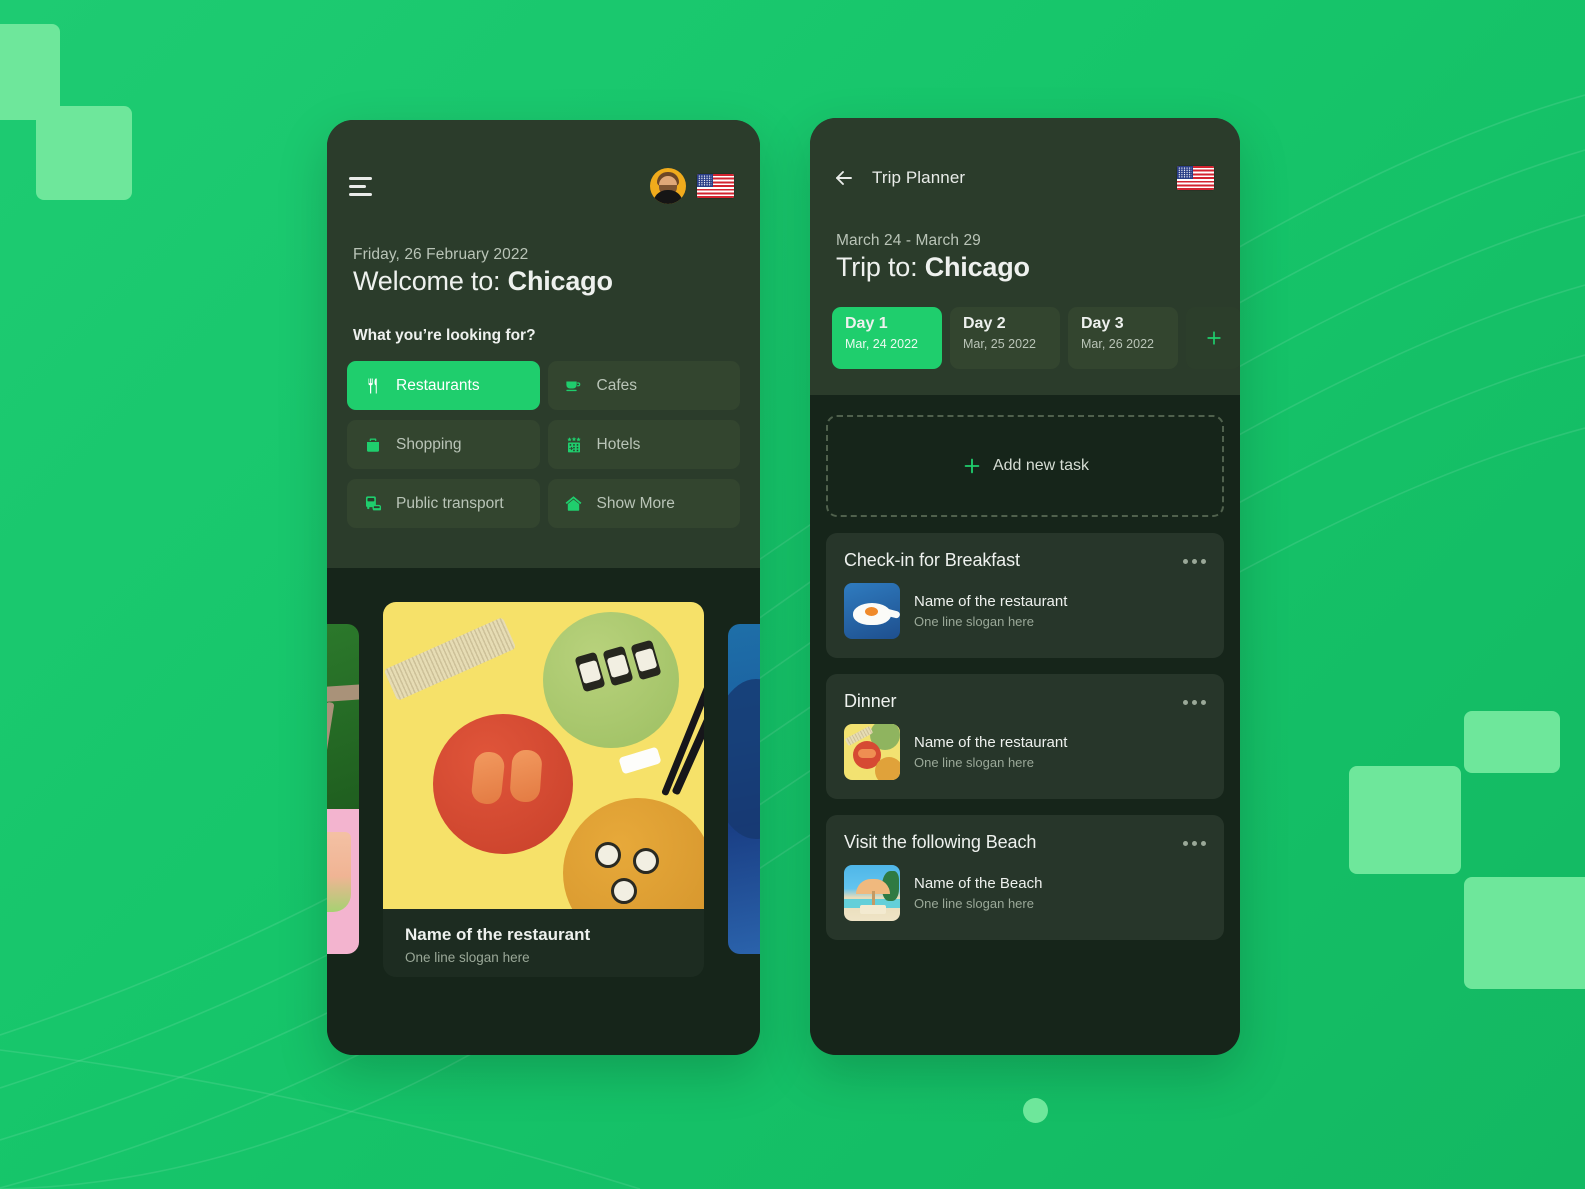  I want to click on day-tab-label: Day 2, so click(984, 323).